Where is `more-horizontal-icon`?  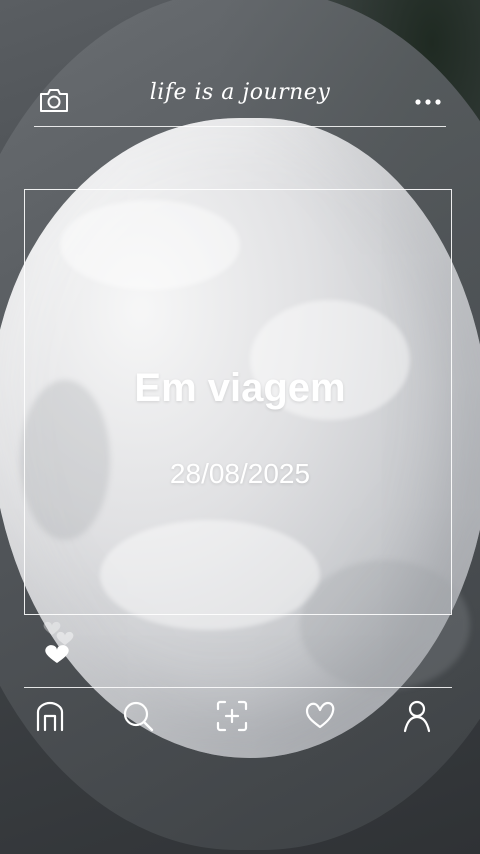 more-horizontal-icon is located at coordinates (428, 102).